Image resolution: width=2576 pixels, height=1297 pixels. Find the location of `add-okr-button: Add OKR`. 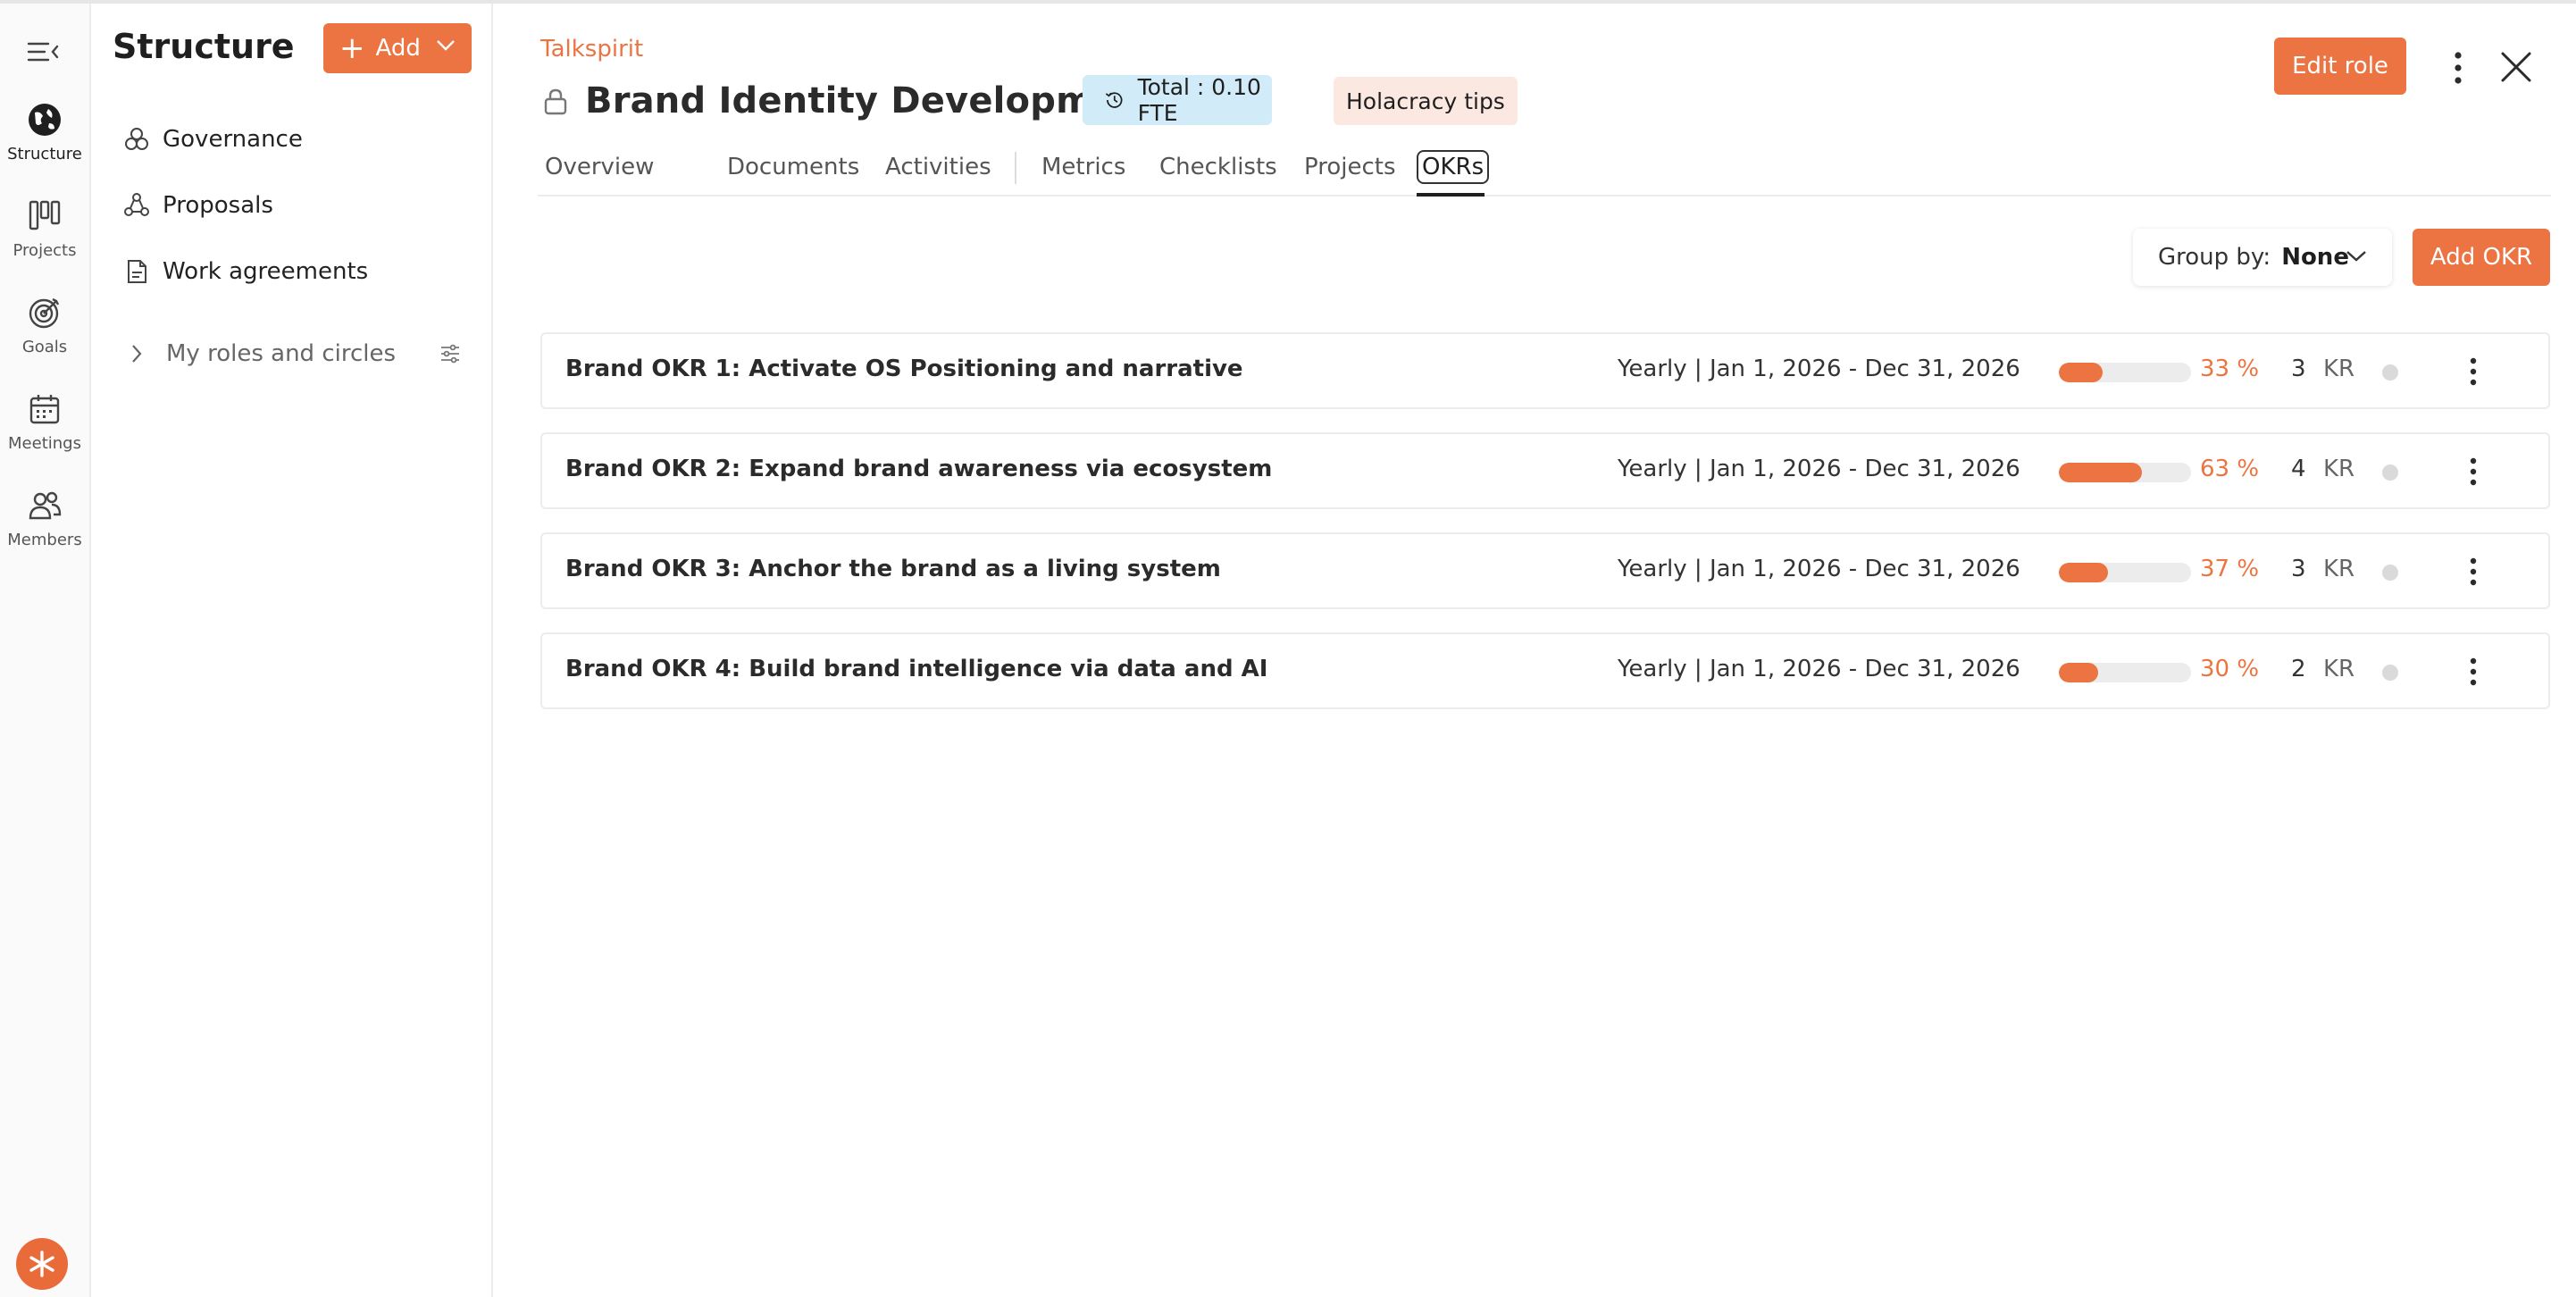

add-okr-button: Add OKR is located at coordinates (2482, 258).